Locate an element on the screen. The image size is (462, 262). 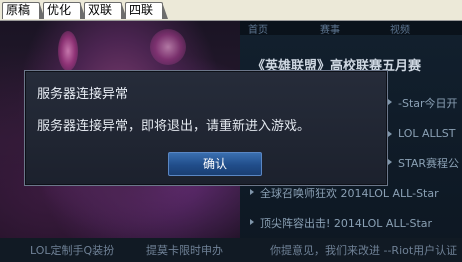
tab-quad: 四联 is located at coordinates (146, 10).